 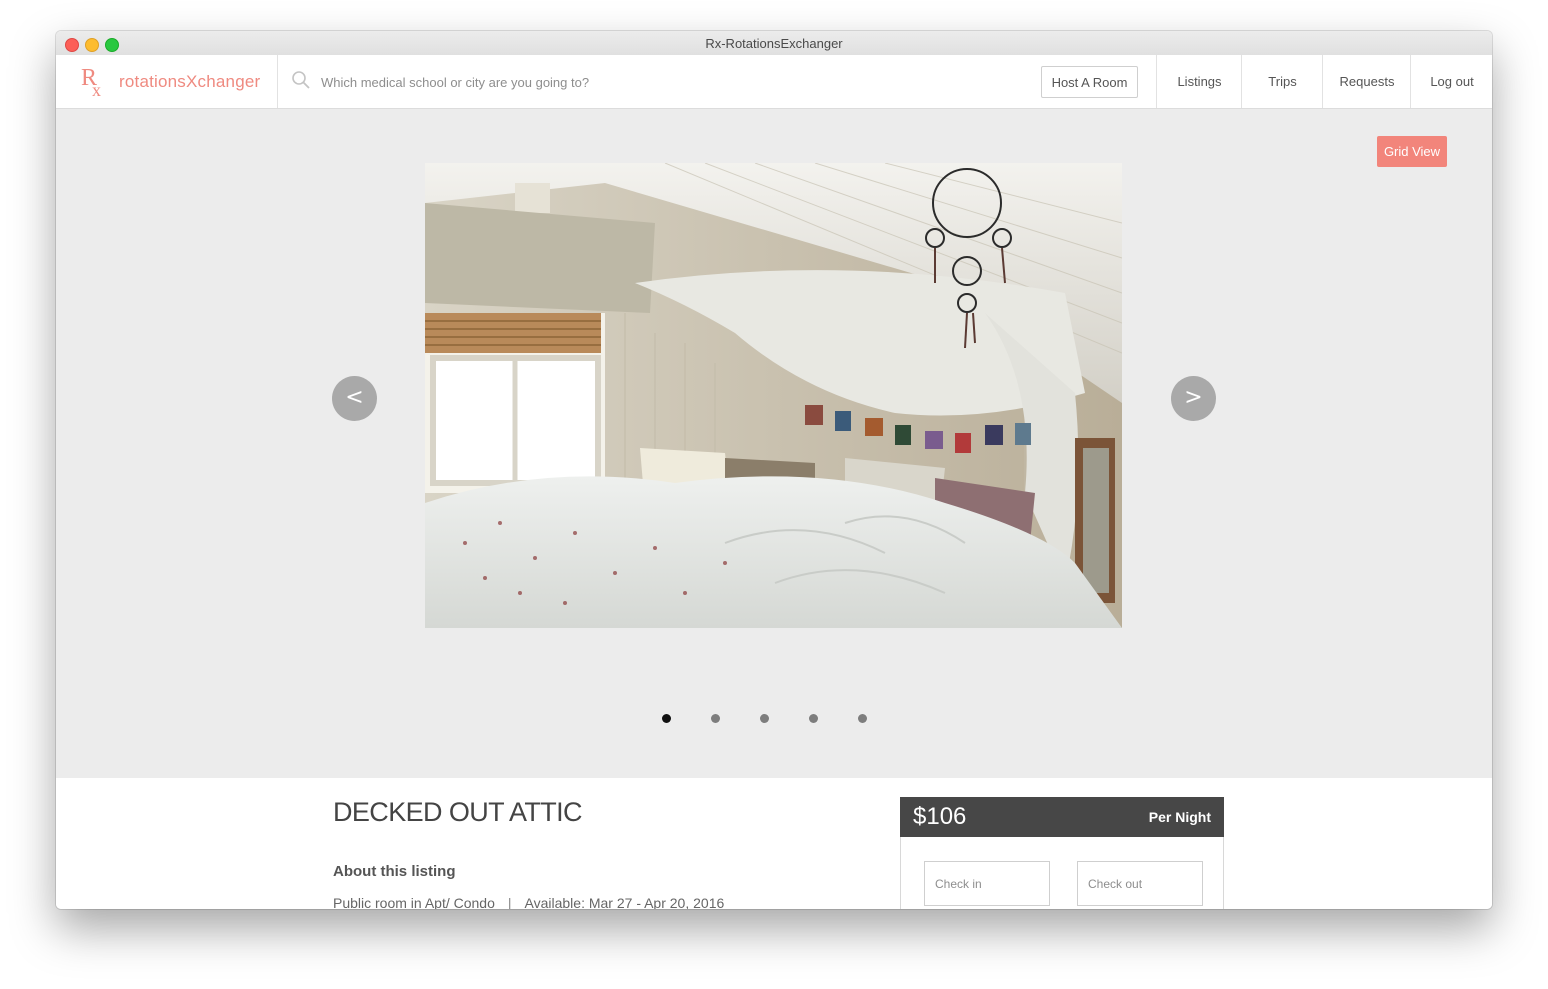 What do you see at coordinates (1089, 82) in the screenshot?
I see `host-a-room-button: Host A Room` at bounding box center [1089, 82].